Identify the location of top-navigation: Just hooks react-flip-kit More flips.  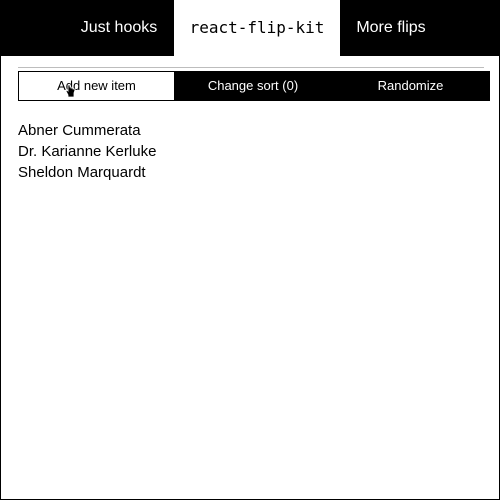
(250, 28).